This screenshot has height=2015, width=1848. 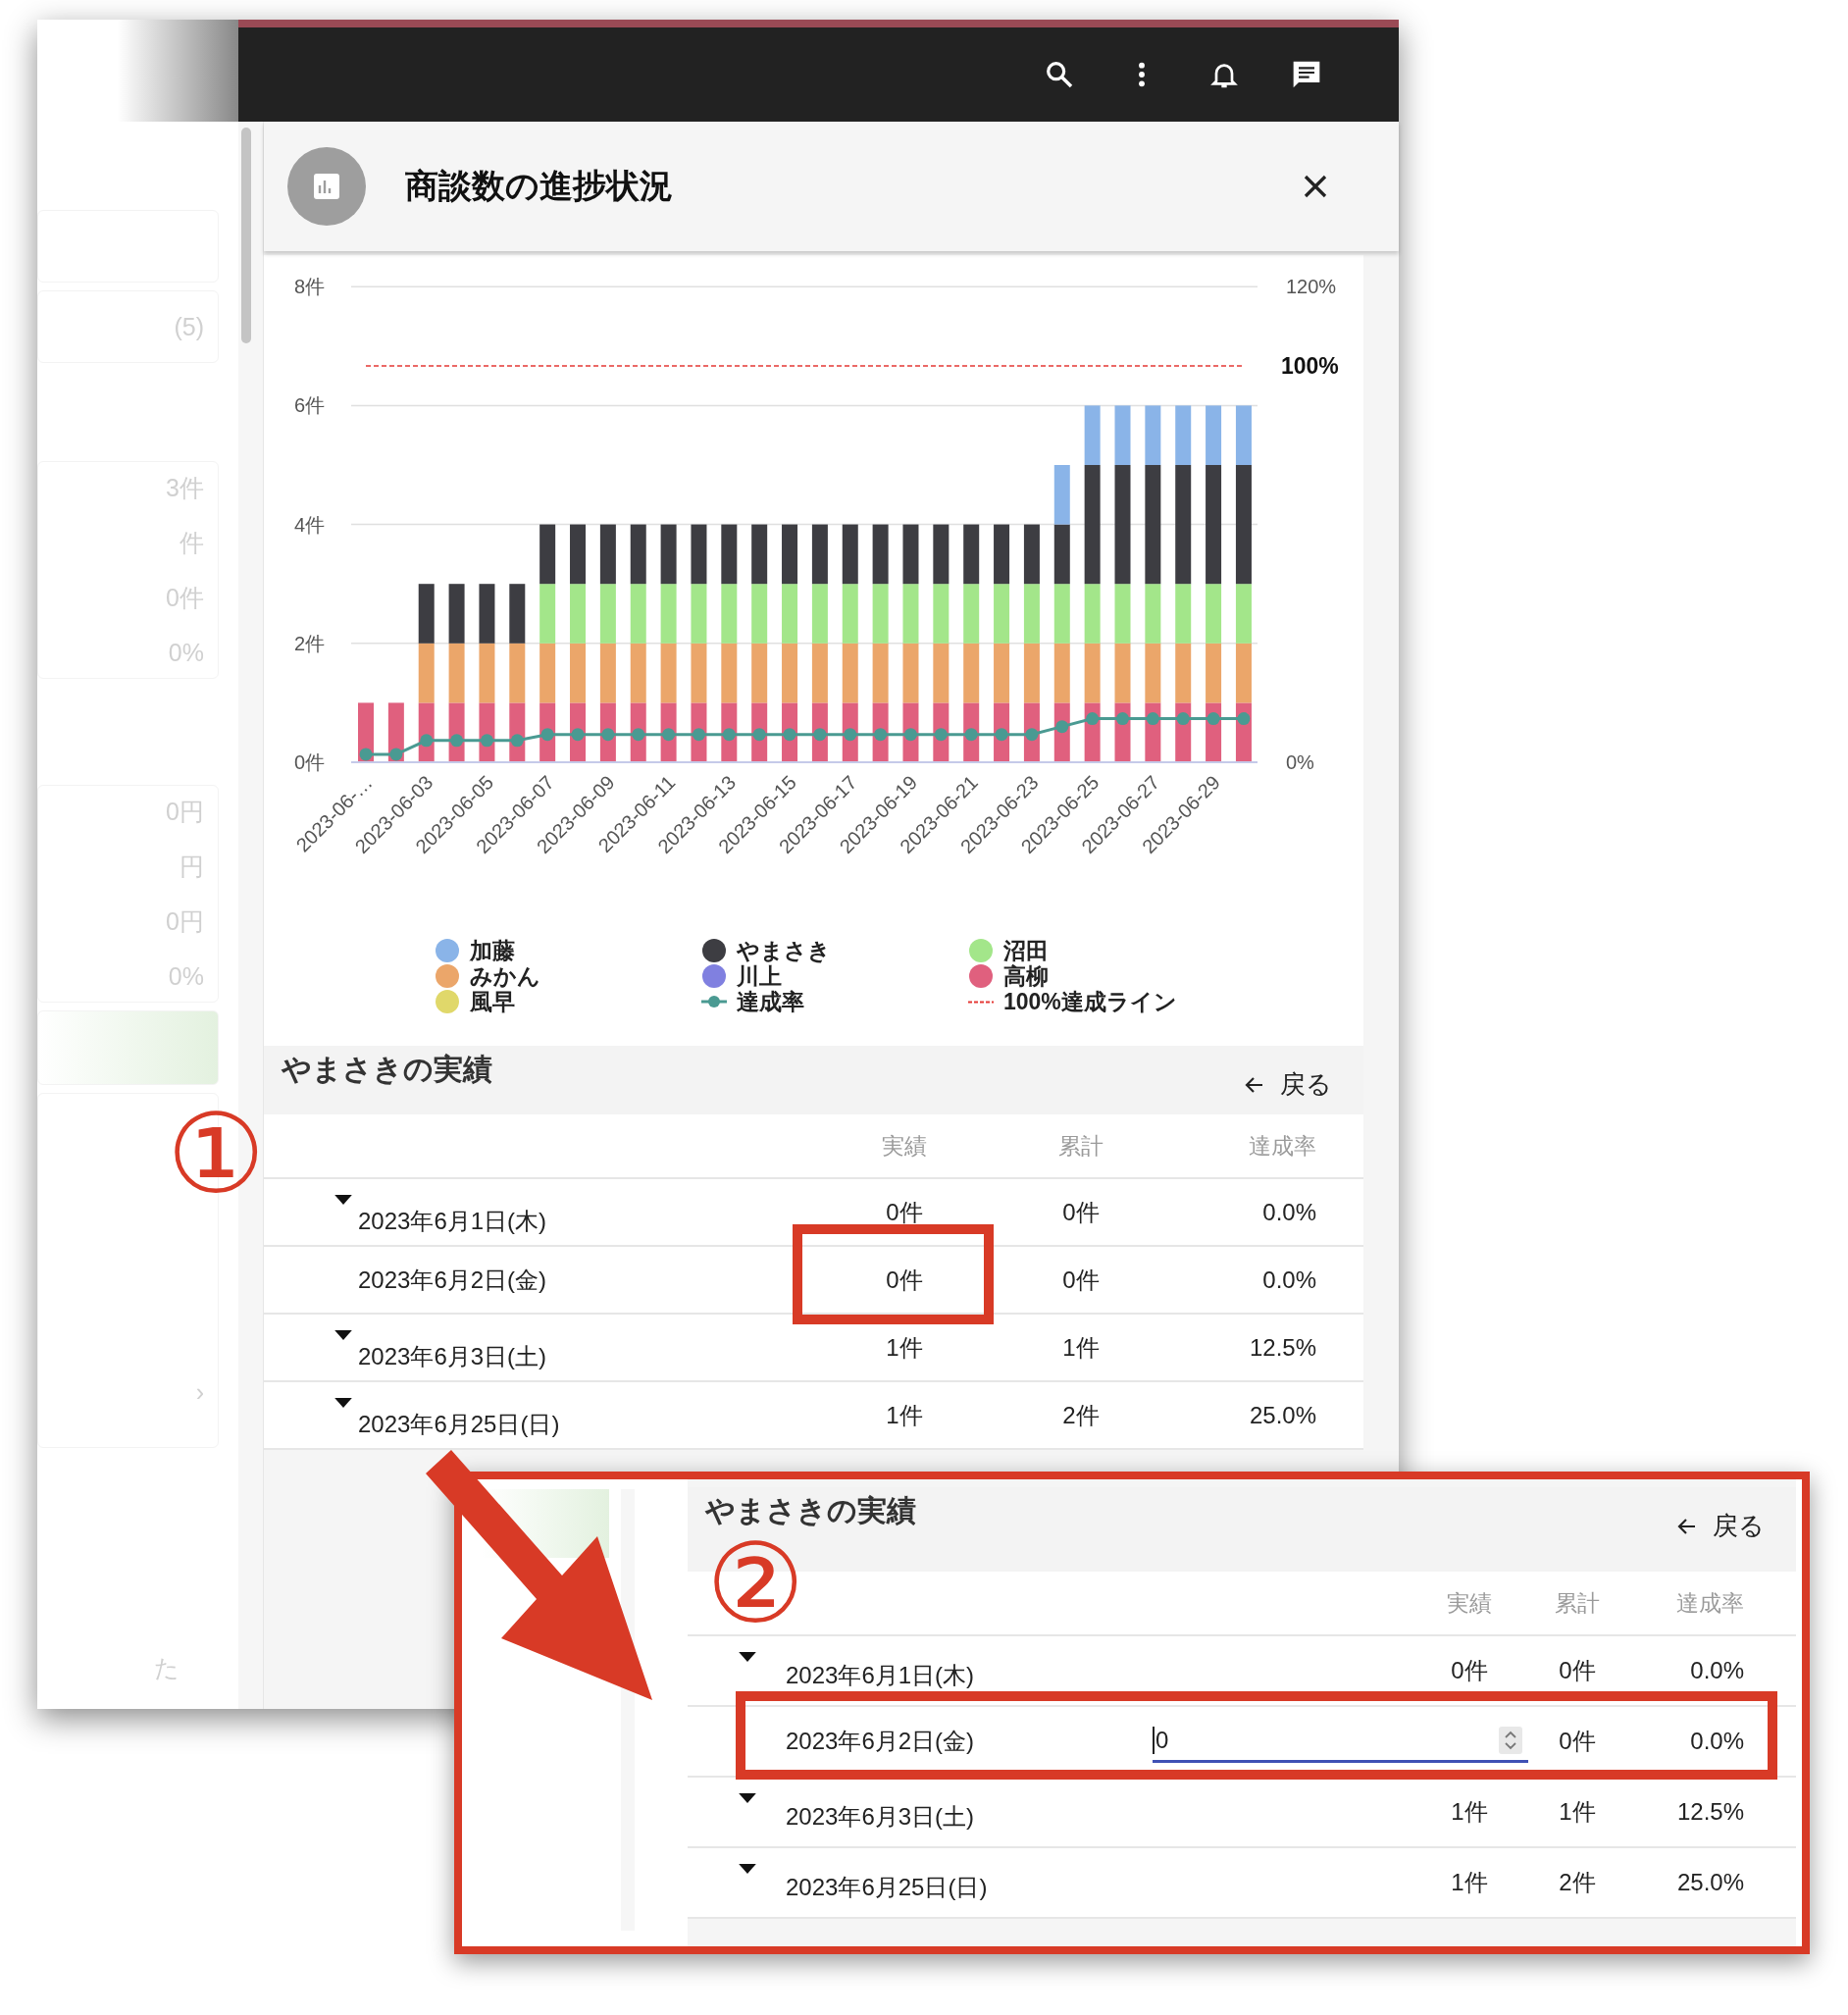 I want to click on search-icon, so click(x=1059, y=74).